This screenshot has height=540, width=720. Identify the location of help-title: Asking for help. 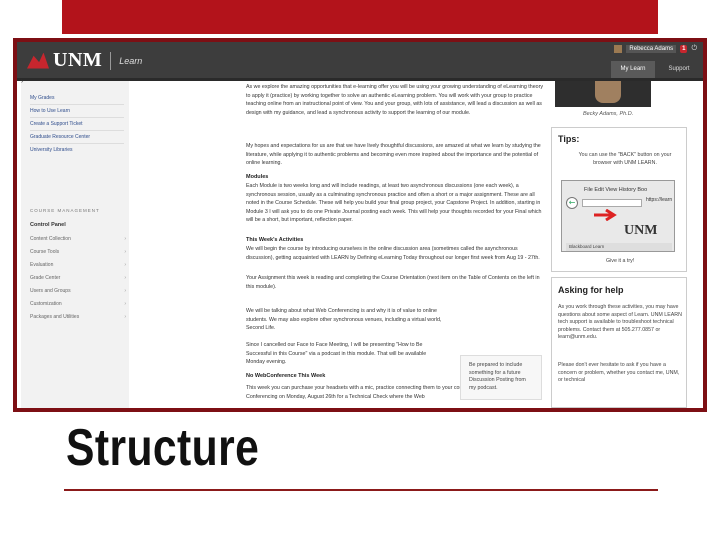
(591, 290).